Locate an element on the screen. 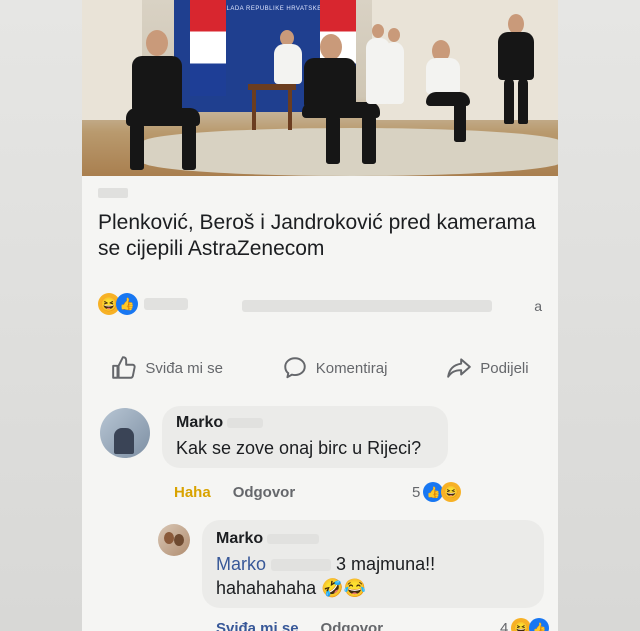 Image resolution: width=640 pixels, height=631 pixels. reply-reaction-count: 4 😆 👍 is located at coordinates (525, 624).